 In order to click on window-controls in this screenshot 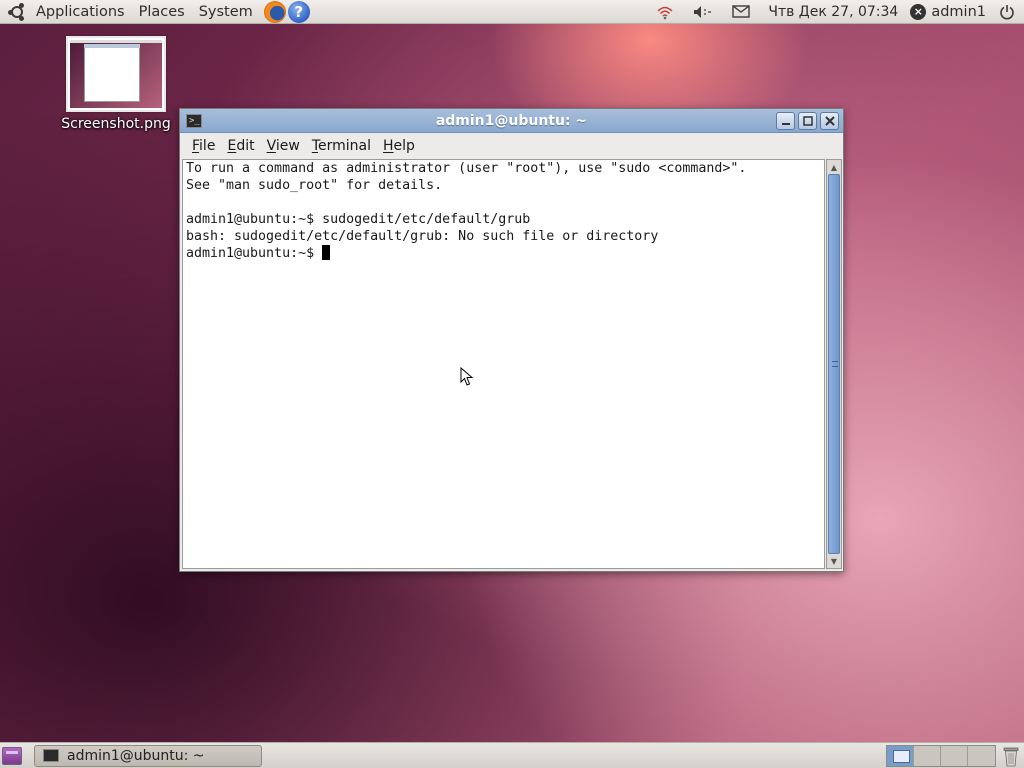, I will do `click(807, 121)`.